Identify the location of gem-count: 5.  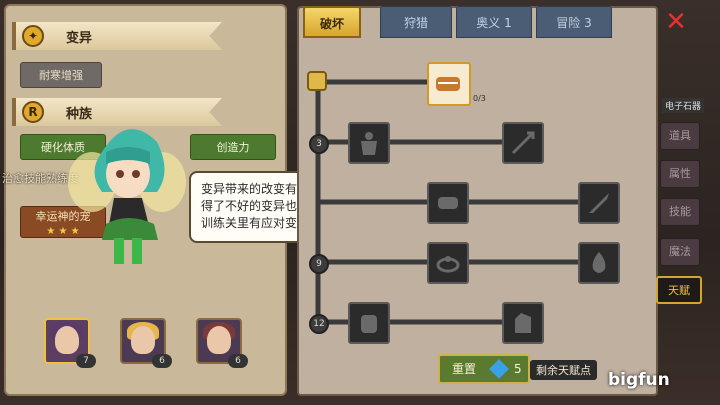
(518, 369).